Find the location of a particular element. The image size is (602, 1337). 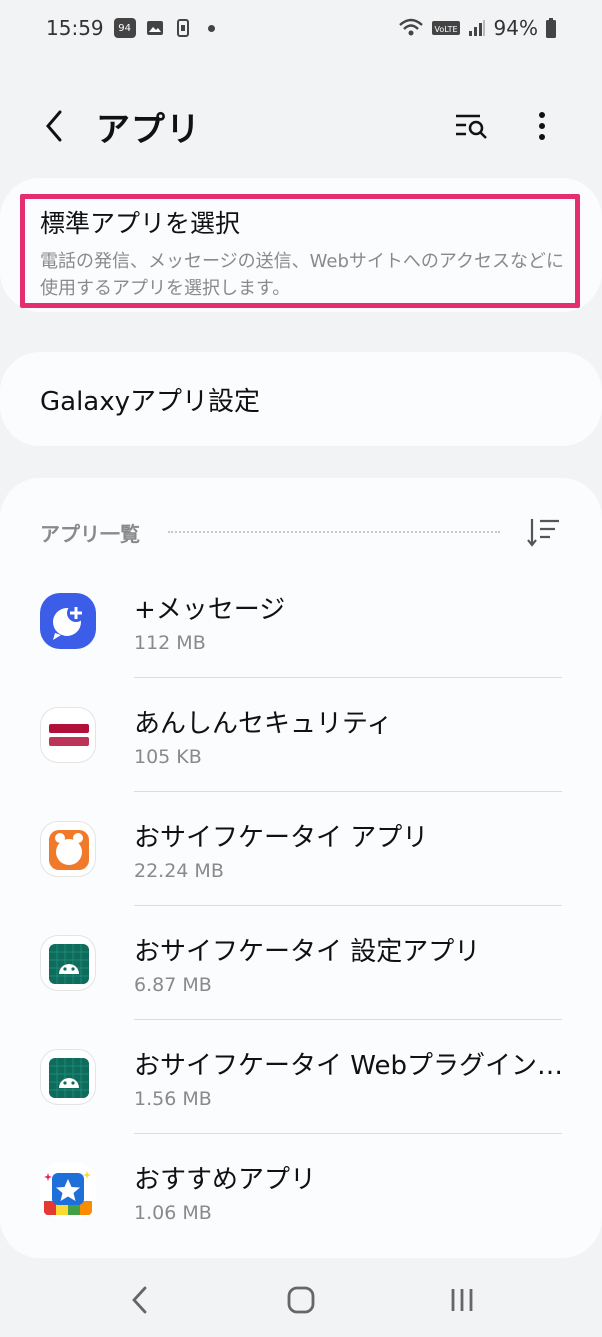

wifi-icon is located at coordinates (410, 27).